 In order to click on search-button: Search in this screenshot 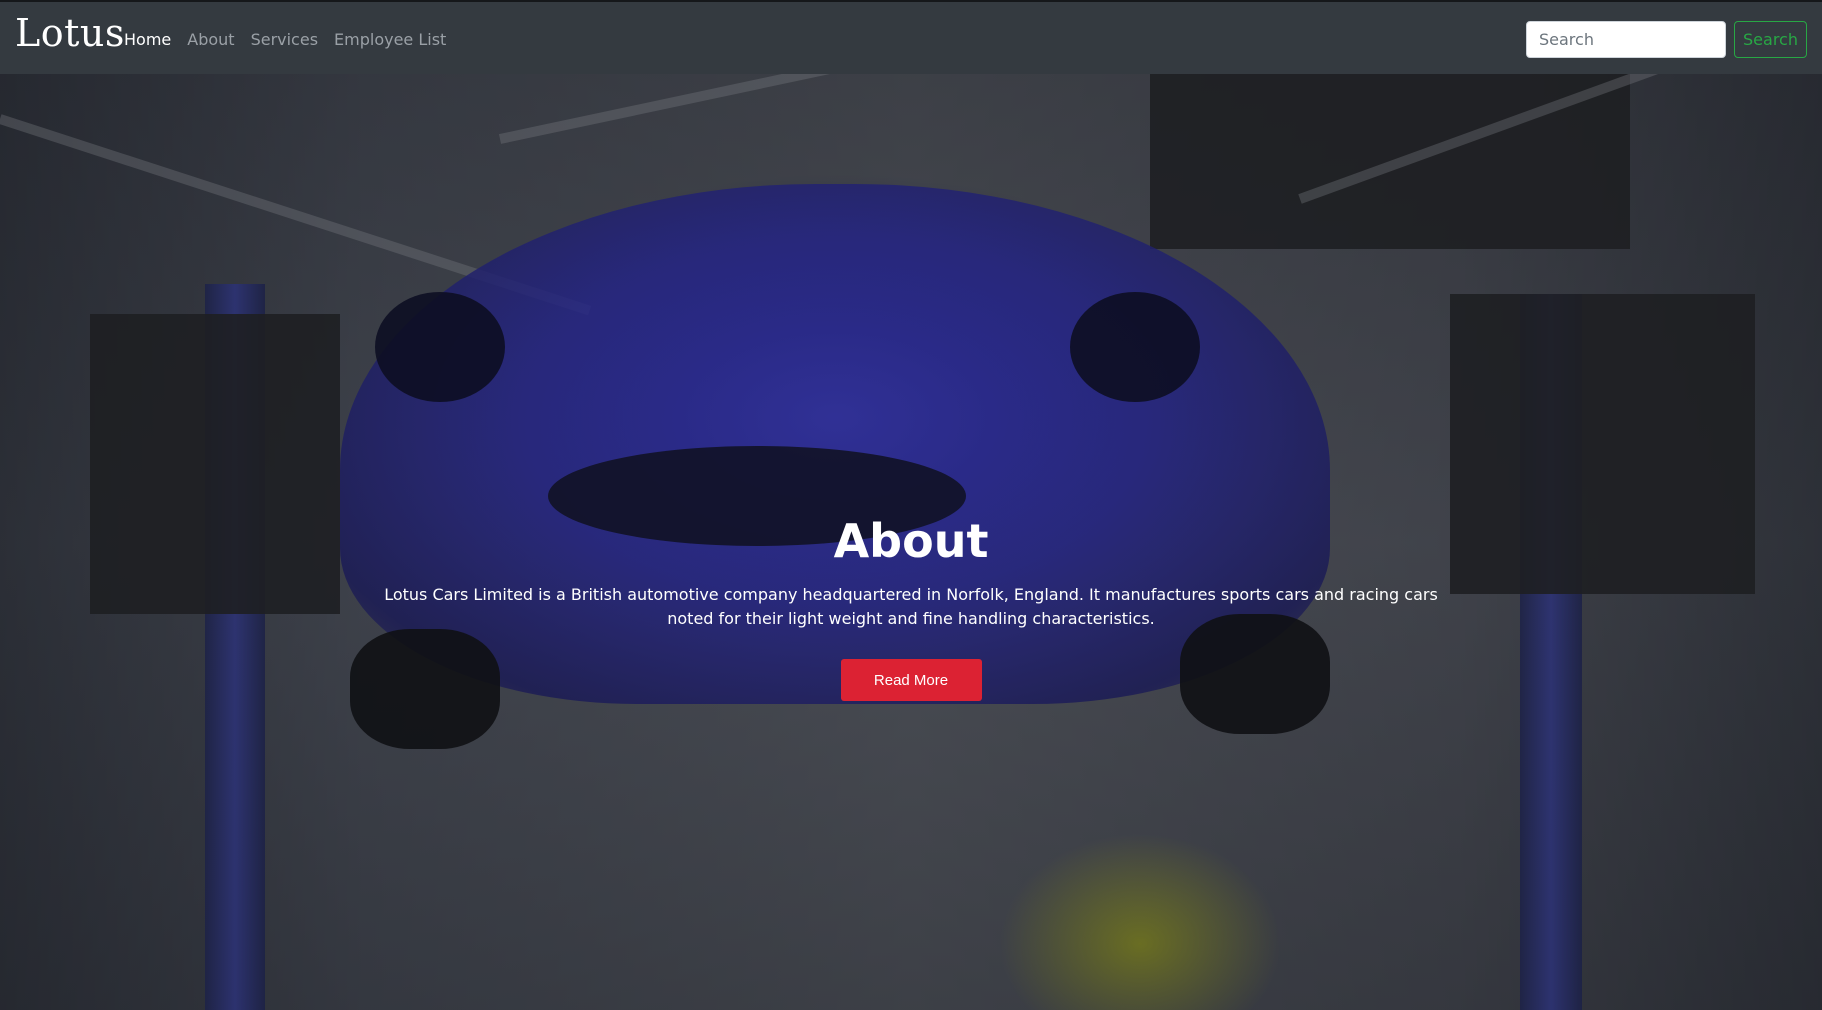, I will do `click(1770, 39)`.